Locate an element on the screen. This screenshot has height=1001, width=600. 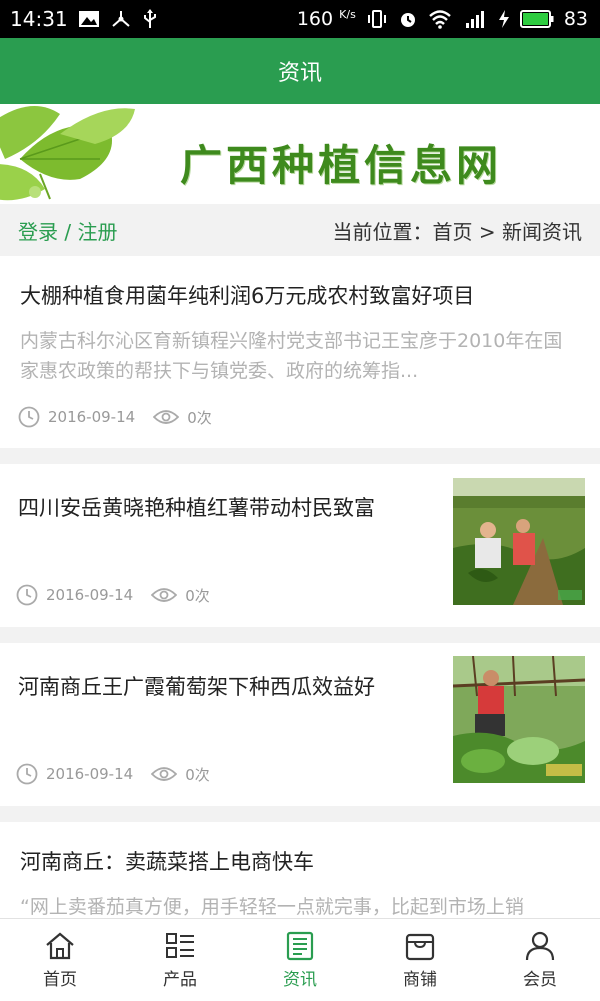
tab-label: 产品 is located at coordinates (180, 979).